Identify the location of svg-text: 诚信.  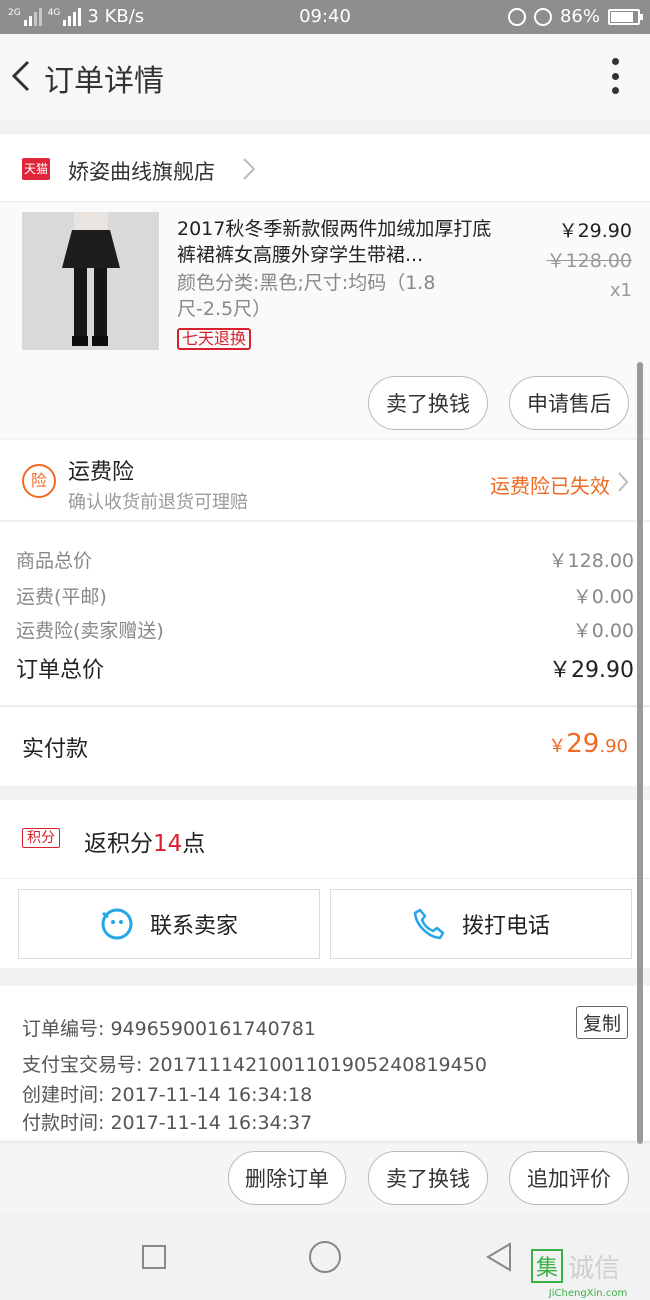
(594, 1269).